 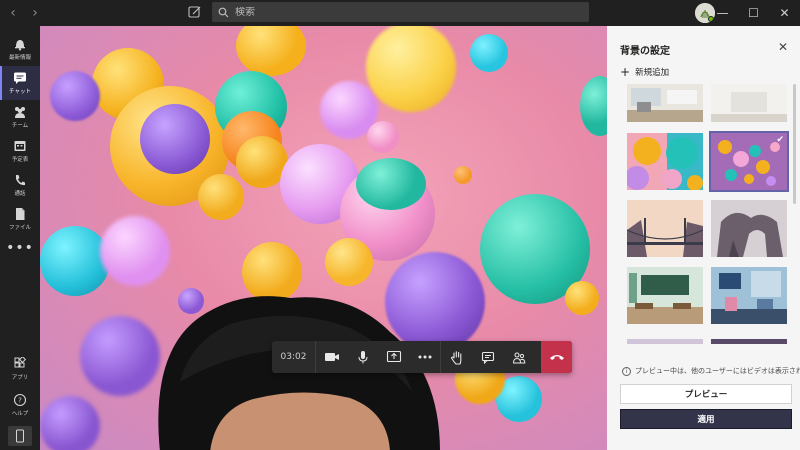 I want to click on close-panel-button: ✕, so click(x=783, y=47).